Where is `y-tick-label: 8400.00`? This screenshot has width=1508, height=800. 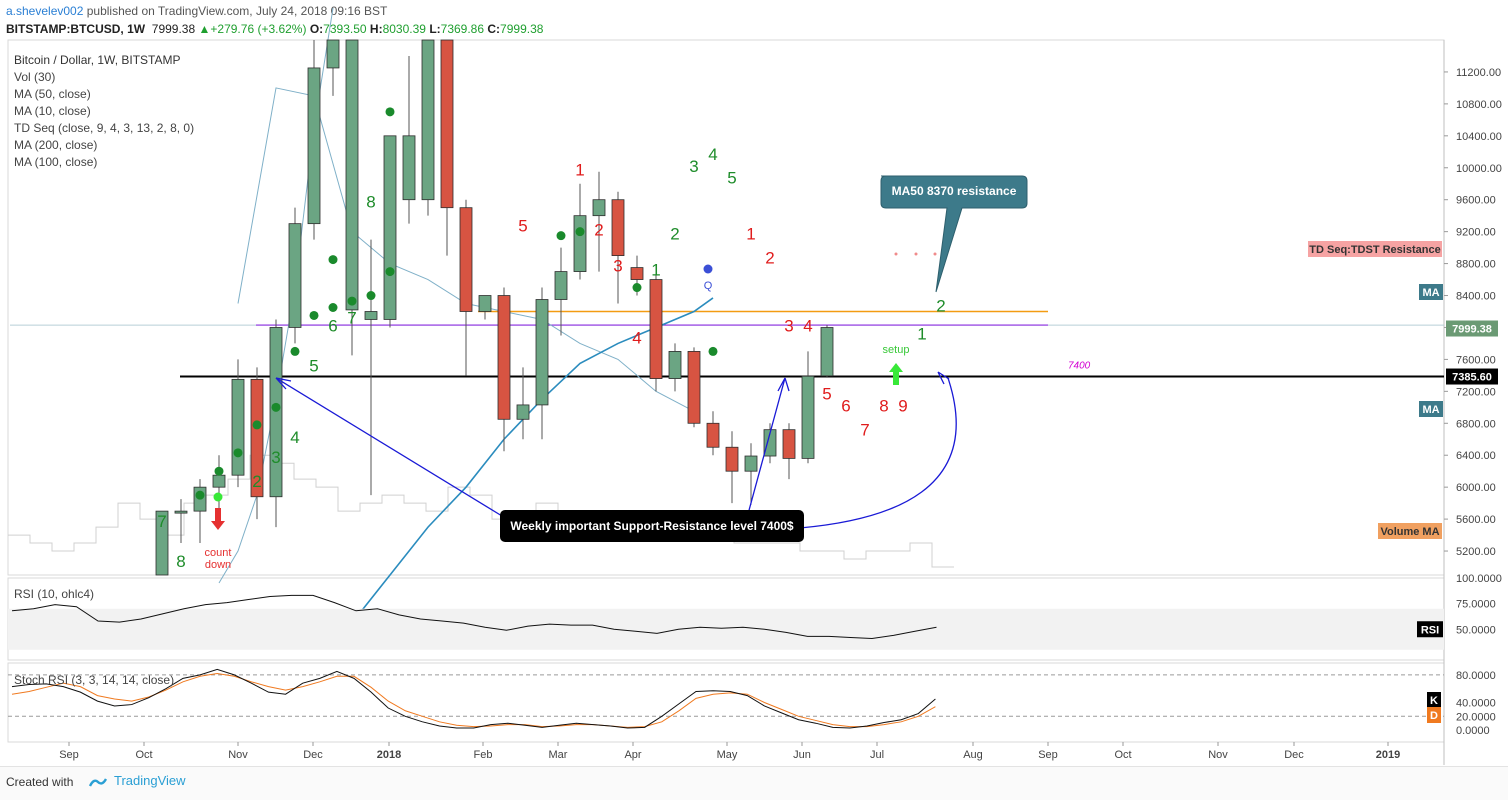
y-tick-label: 8400.00 is located at coordinates (1476, 297).